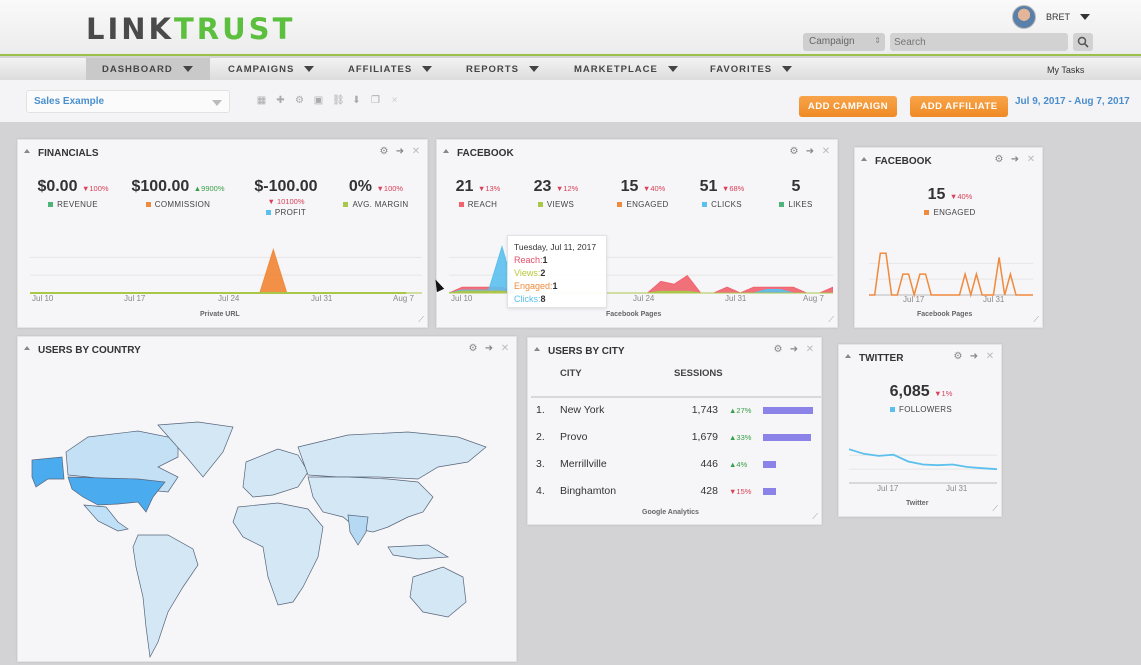 This screenshot has height=665, width=1141. Describe the element at coordinates (380, 204) in the screenshot. I see `metric-label: AVG. MARGIN` at that location.